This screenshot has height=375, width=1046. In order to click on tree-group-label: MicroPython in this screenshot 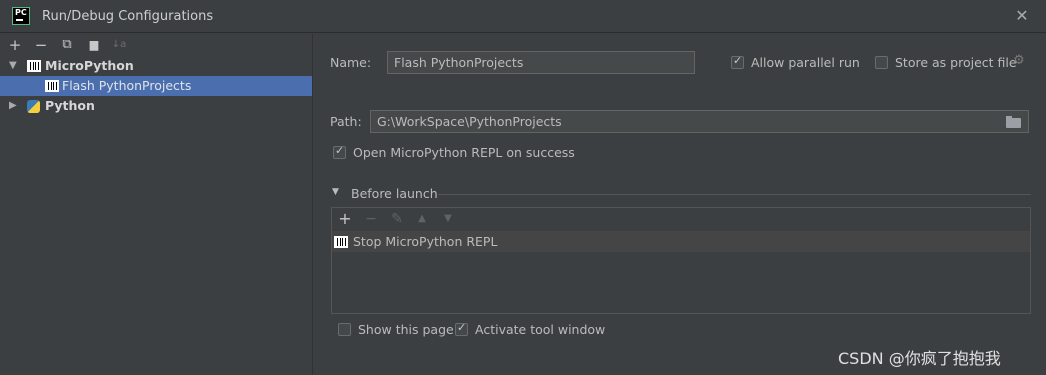, I will do `click(89, 65)`.